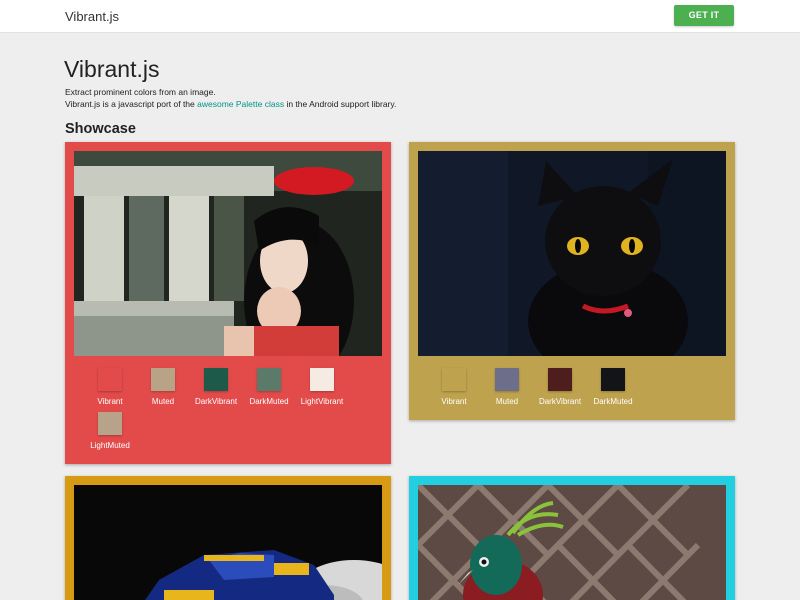  Describe the element at coordinates (228, 542) in the screenshot. I see `rally-car-photo` at that location.